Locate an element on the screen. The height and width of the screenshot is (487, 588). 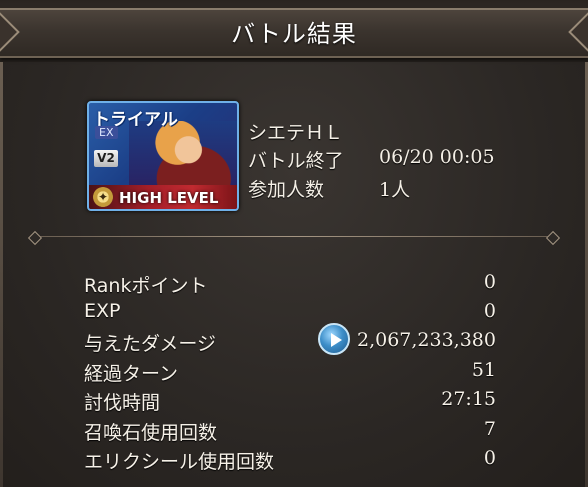
left-border is located at coordinates (1, 274).